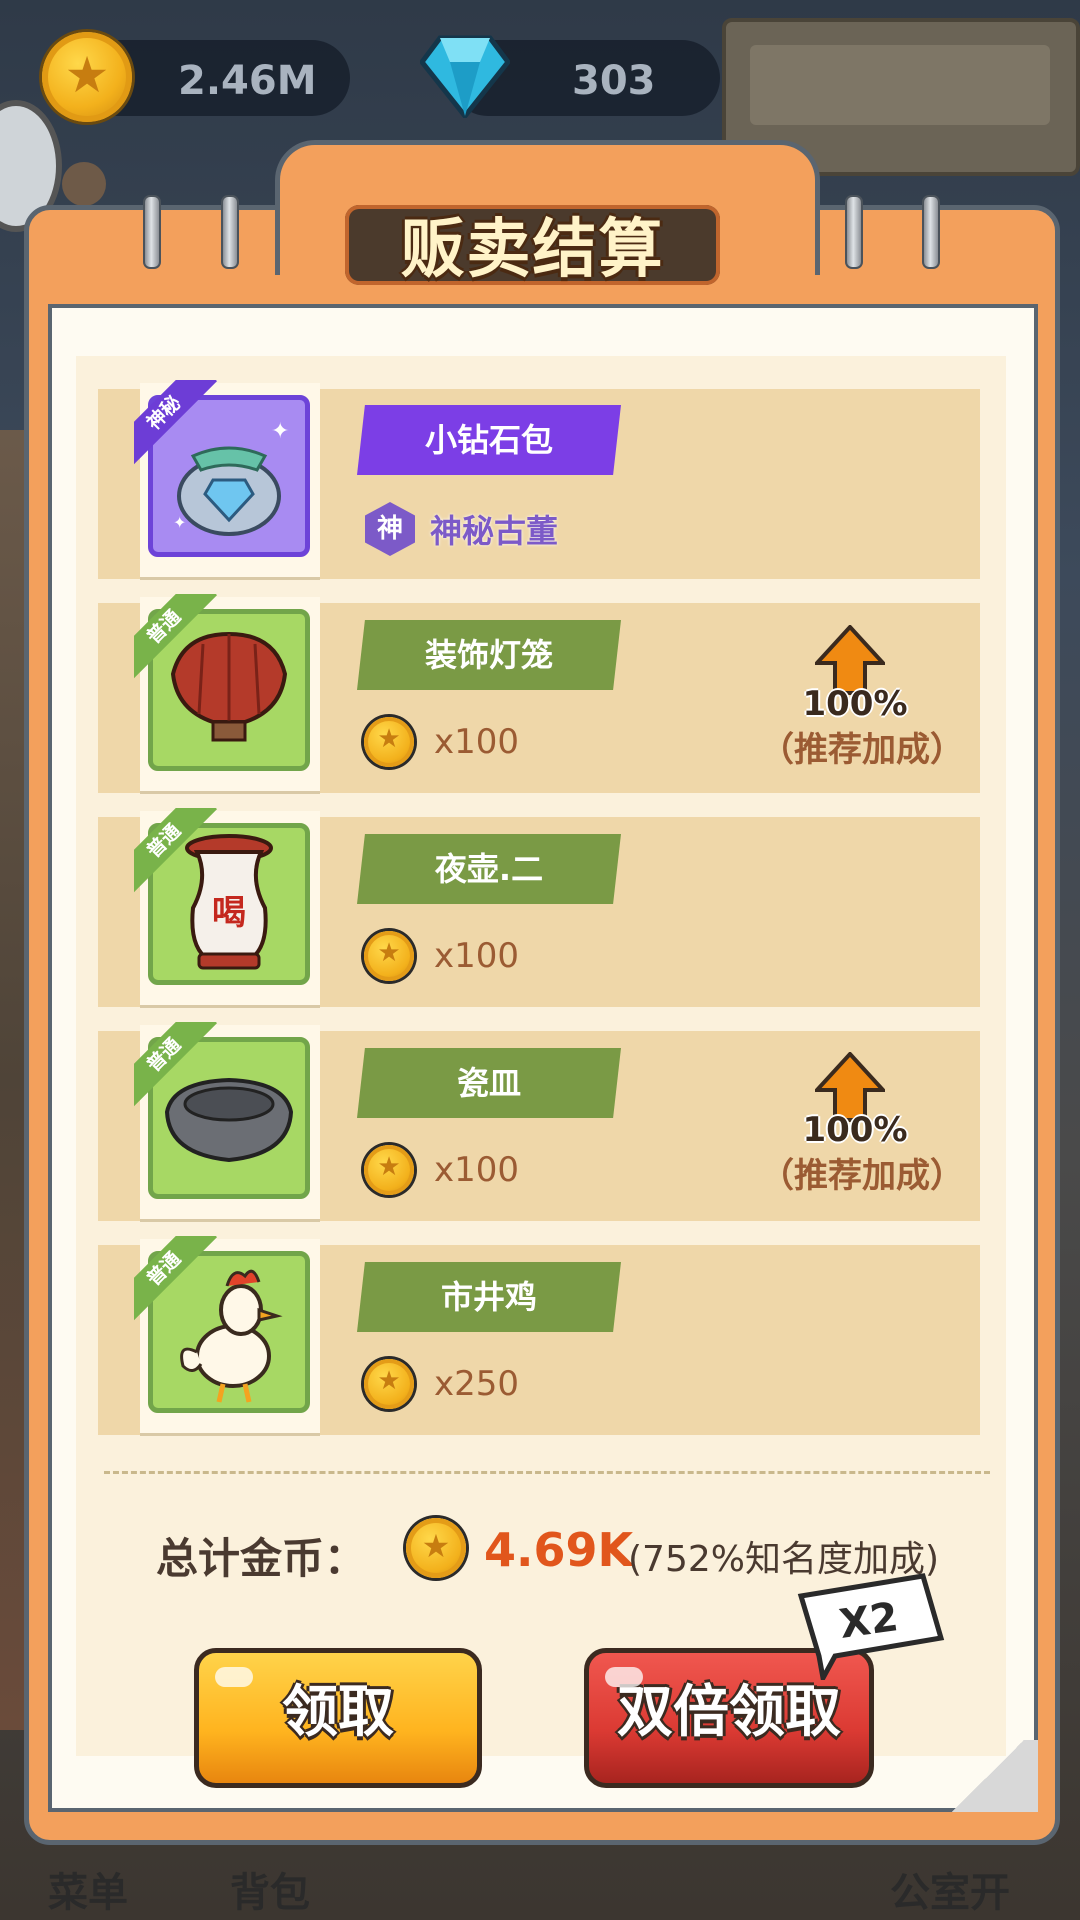  Describe the element at coordinates (177, 423) in the screenshot. I see `rarity-ribbon: 神秘` at that location.